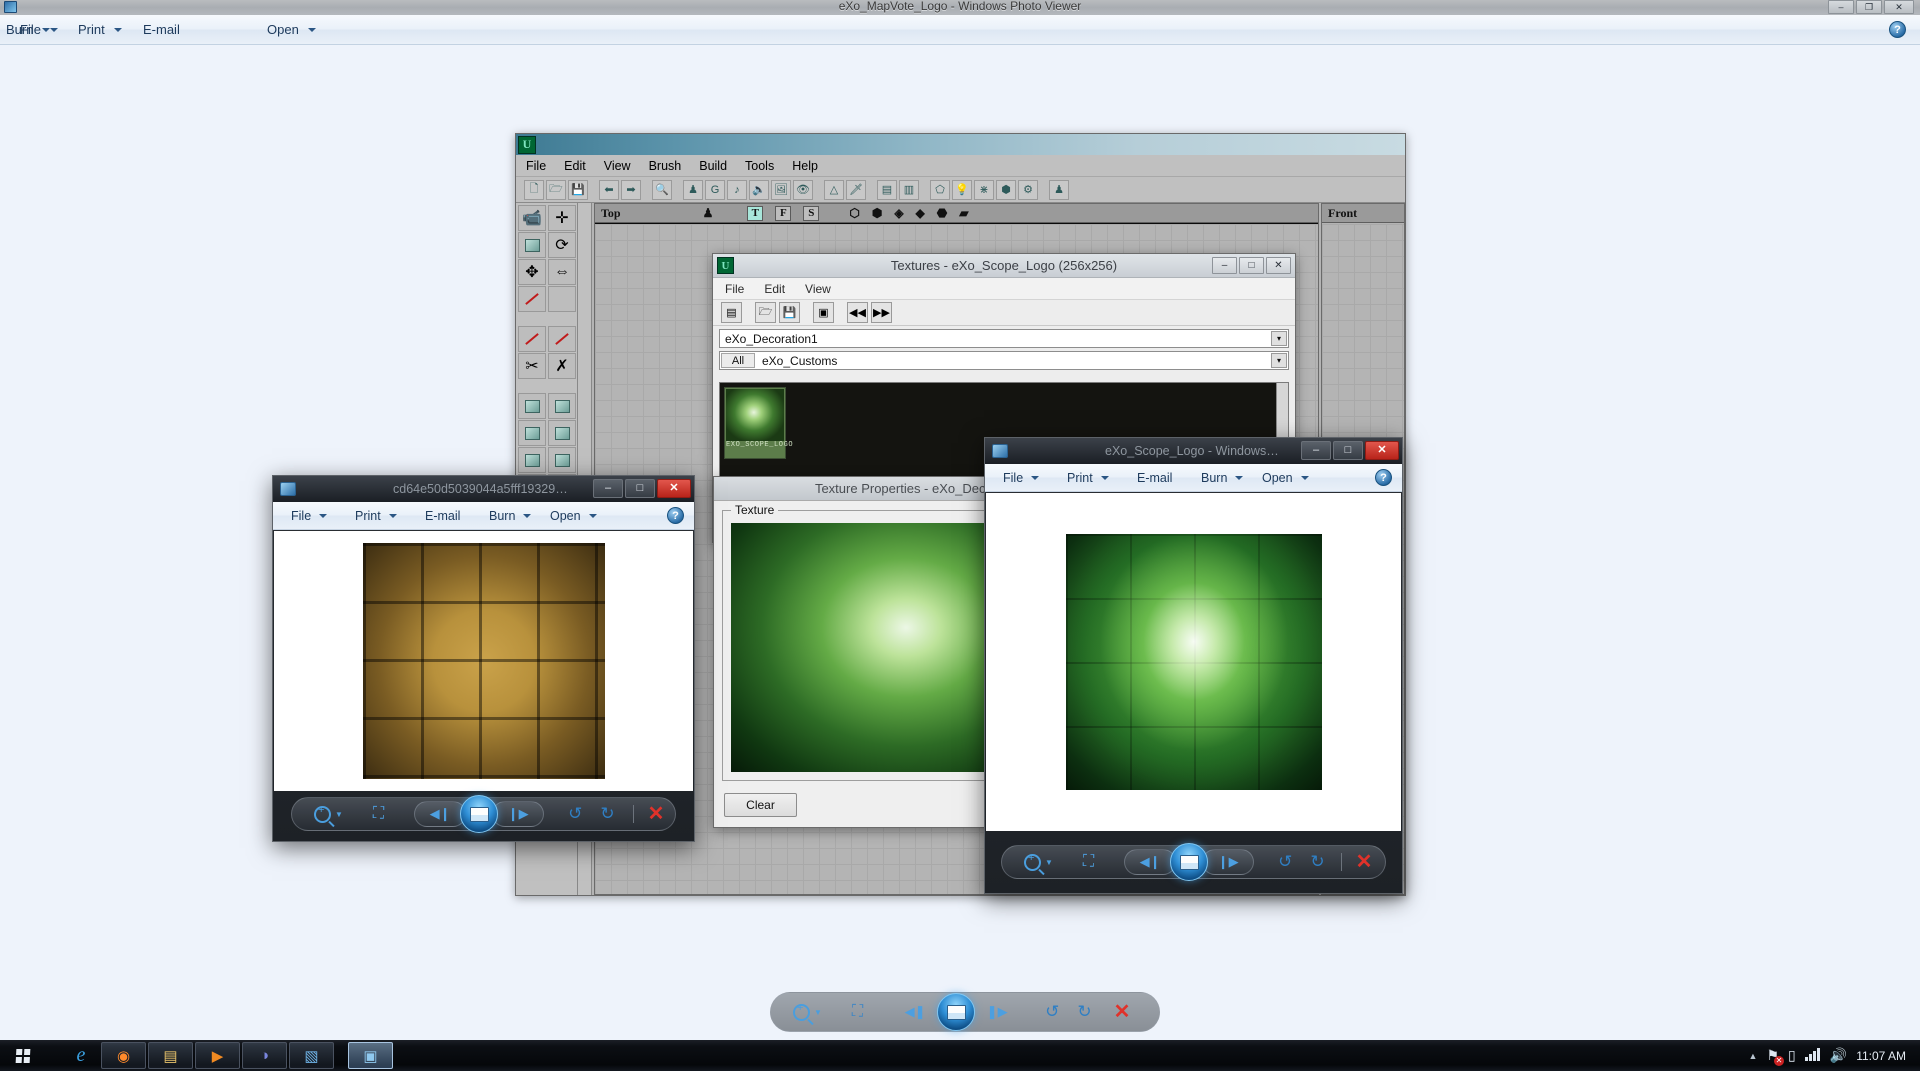 The width and height of the screenshot is (1920, 1071). Describe the element at coordinates (737, 189) in the screenshot. I see `music-browser-icon: ♪` at that location.